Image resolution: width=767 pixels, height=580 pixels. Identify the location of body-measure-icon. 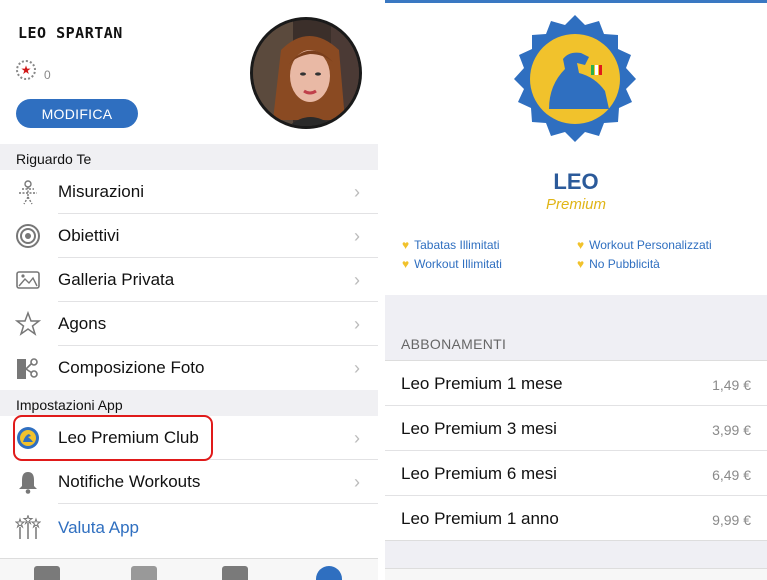
(28, 192).